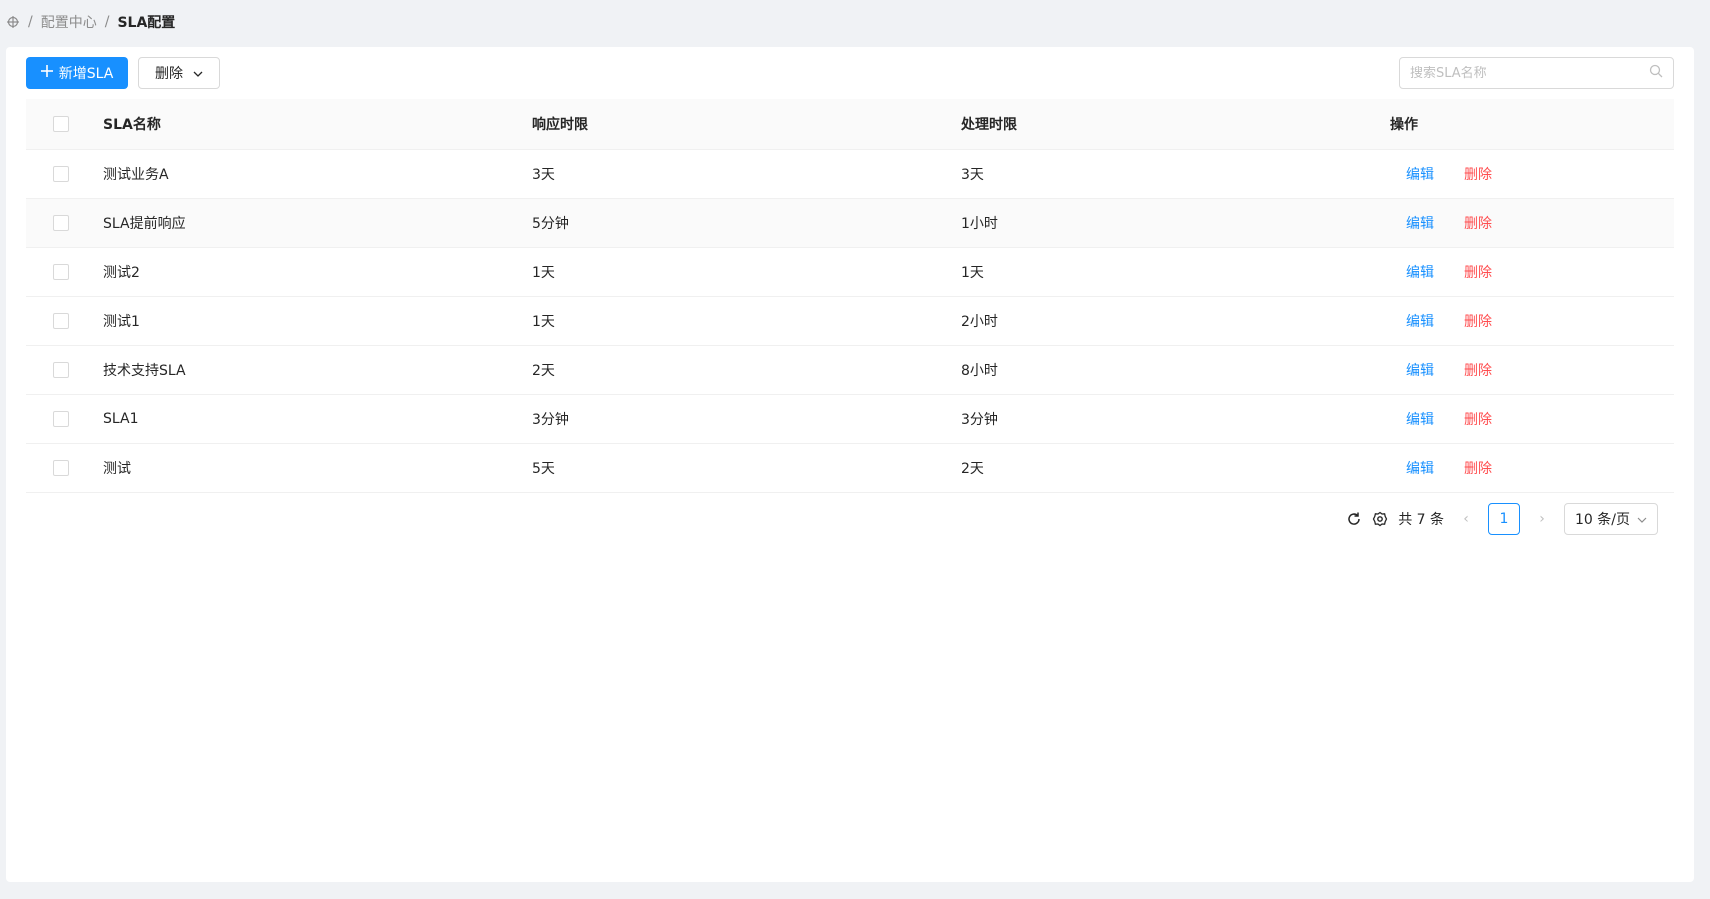  What do you see at coordinates (1380, 519) in the screenshot?
I see `gear-icon` at bounding box center [1380, 519].